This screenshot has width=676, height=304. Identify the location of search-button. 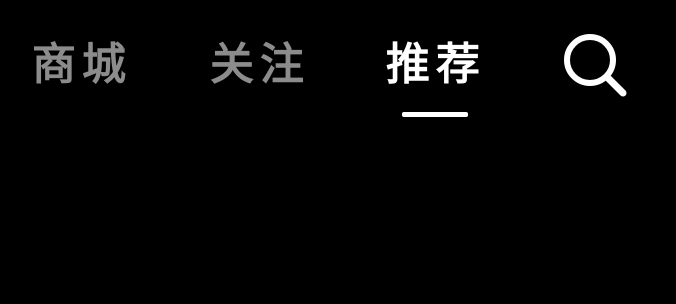
(595, 65).